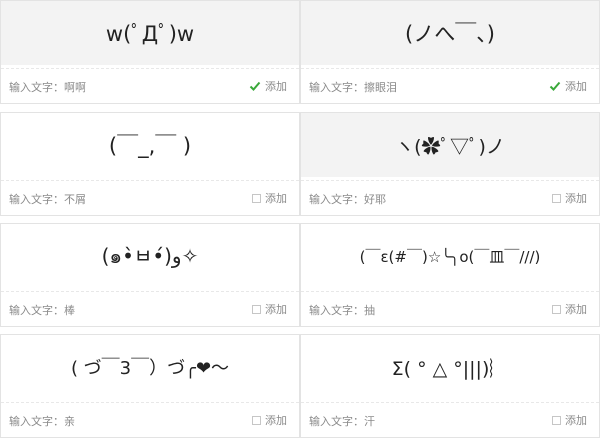 This screenshot has width=600, height=438. What do you see at coordinates (450, 256) in the screenshot?
I see `emoticon-face: (￣ε(#￣)☆╰╮o(￣皿￣///)` at bounding box center [450, 256].